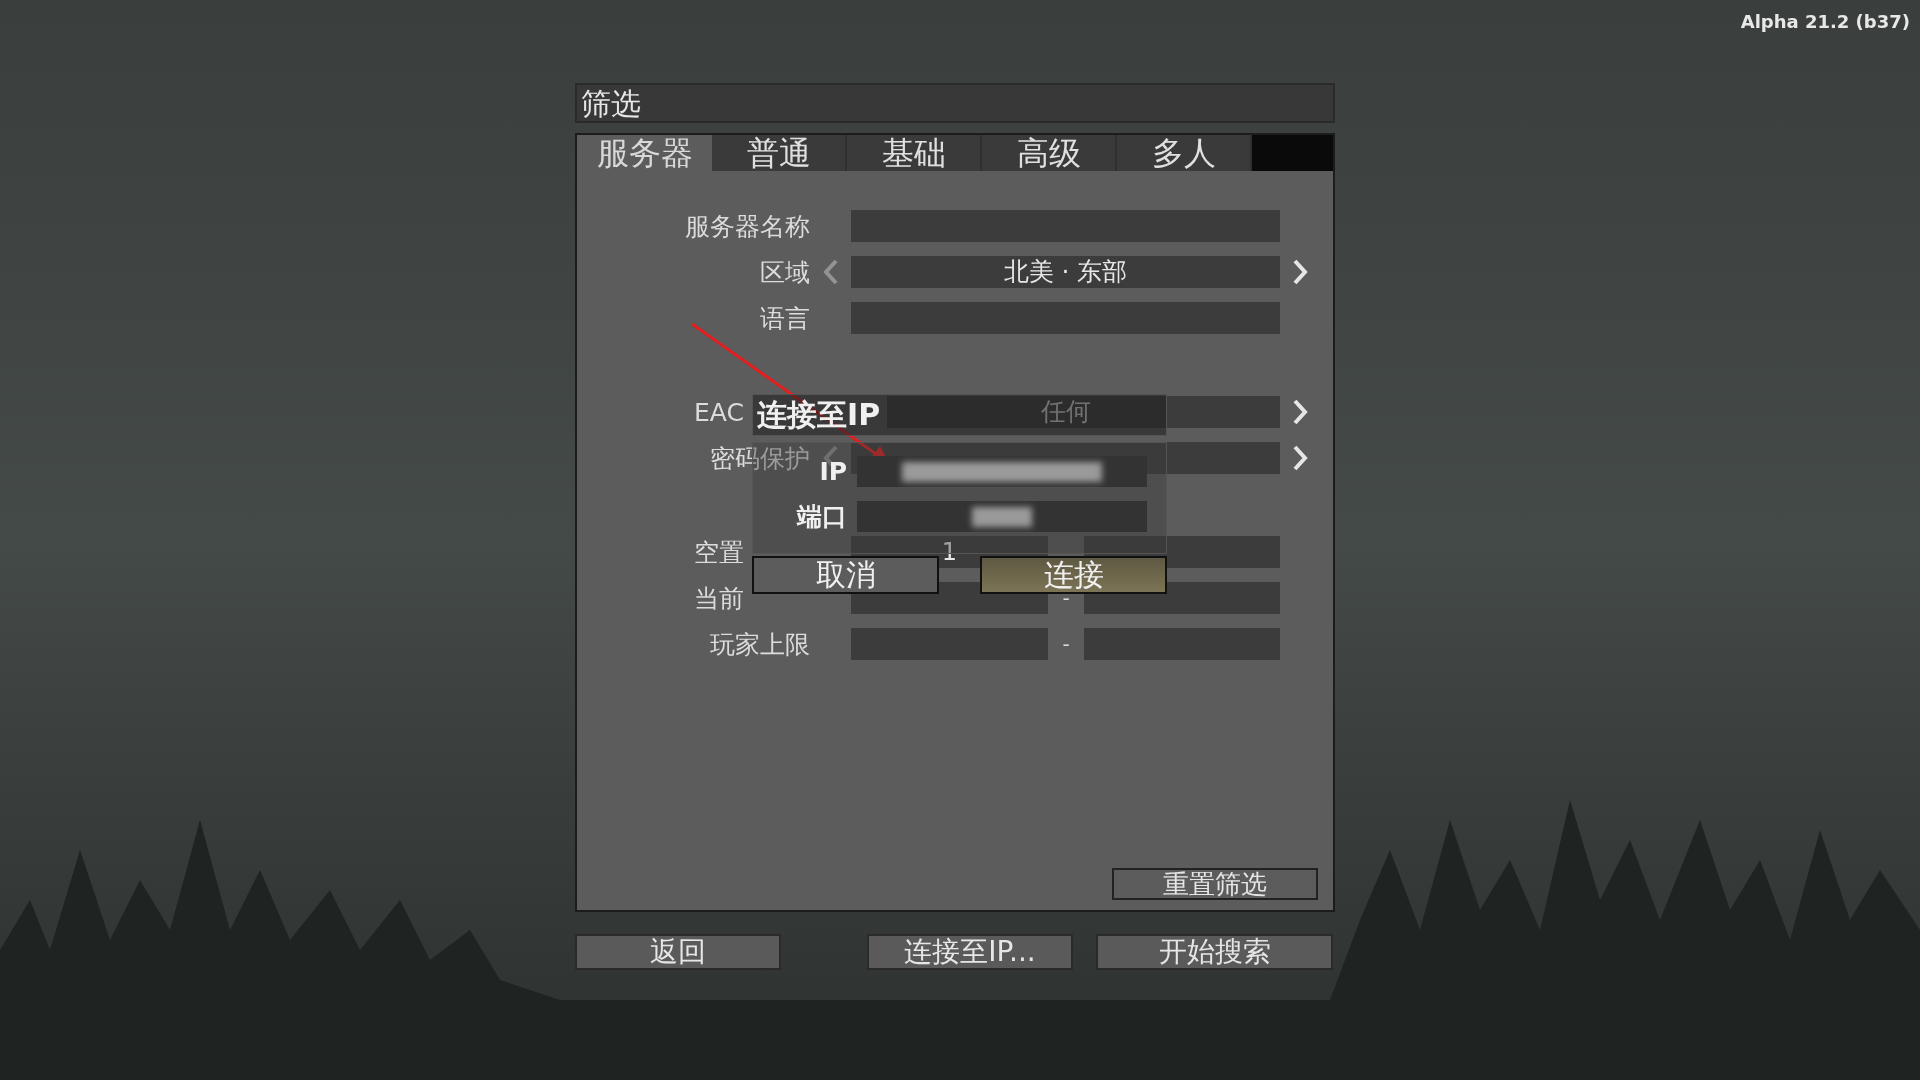  I want to click on tab: 普通, so click(779, 153).